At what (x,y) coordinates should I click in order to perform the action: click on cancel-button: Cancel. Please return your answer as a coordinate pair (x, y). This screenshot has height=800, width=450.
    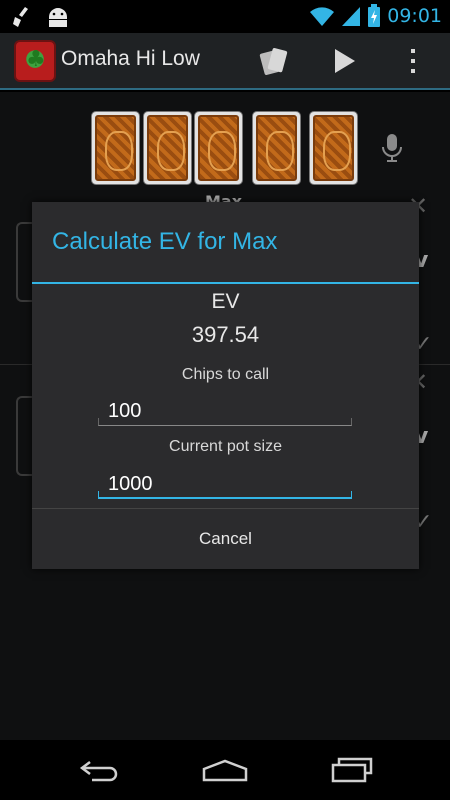
    Looking at the image, I should click on (225, 539).